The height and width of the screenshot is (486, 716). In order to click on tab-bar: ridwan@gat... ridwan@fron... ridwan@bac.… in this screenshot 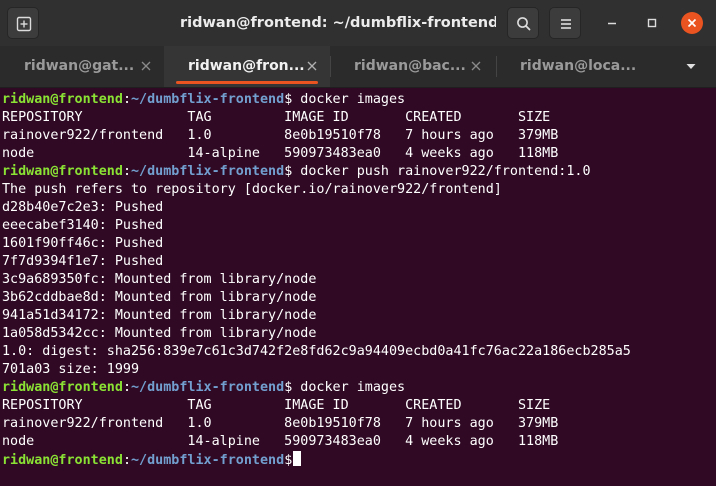, I will do `click(358, 67)`.